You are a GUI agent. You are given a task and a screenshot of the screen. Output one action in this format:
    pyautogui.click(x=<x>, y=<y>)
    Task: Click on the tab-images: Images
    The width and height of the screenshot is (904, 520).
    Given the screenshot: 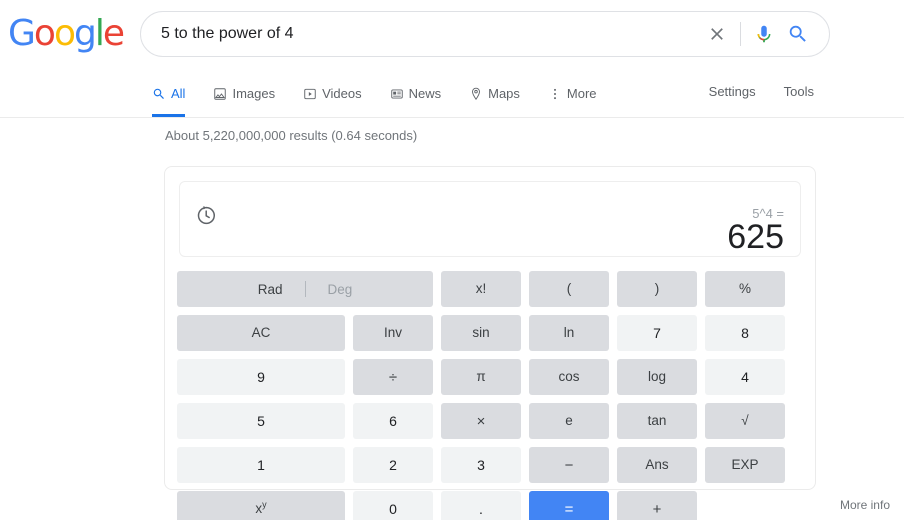 What is the action you would take?
    pyautogui.click(x=251, y=93)
    